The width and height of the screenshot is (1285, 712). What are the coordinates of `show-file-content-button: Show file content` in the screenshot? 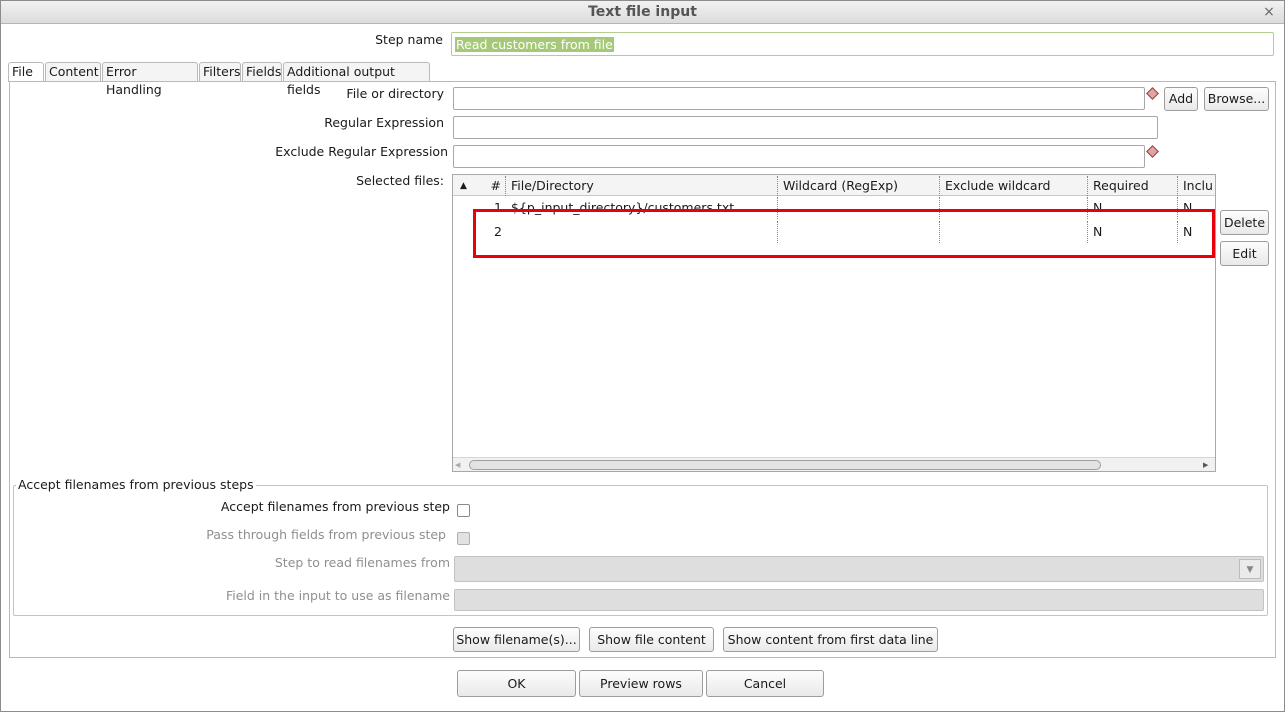 It's located at (651, 639).